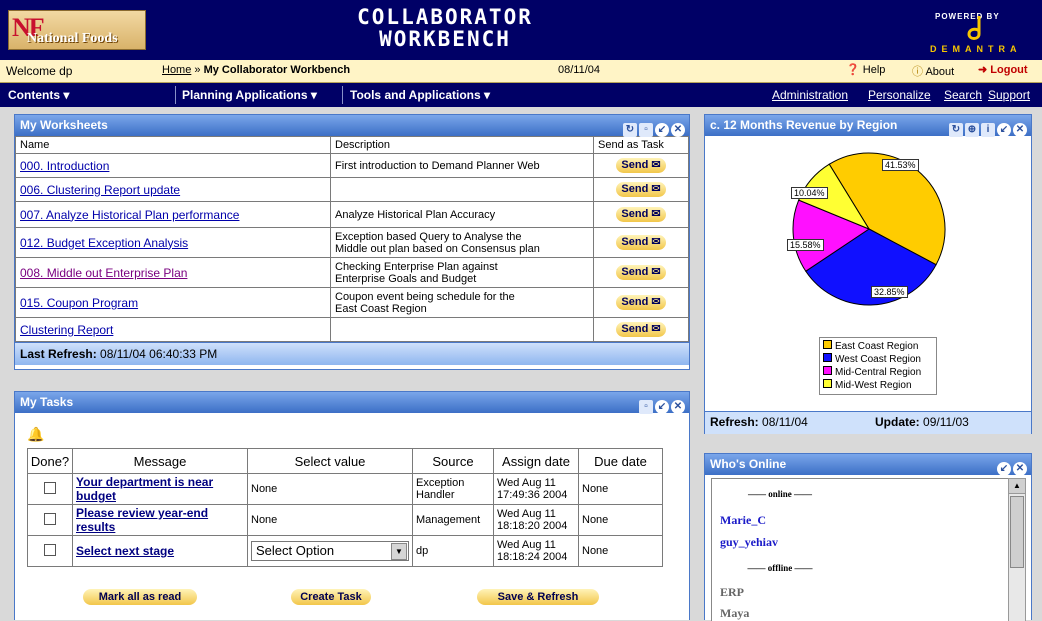 Image resolution: width=1042 pixels, height=621 pixels. Describe the element at coordinates (249, 95) in the screenshot. I see `menu-planning-applications: Planning Applications ▾` at that location.